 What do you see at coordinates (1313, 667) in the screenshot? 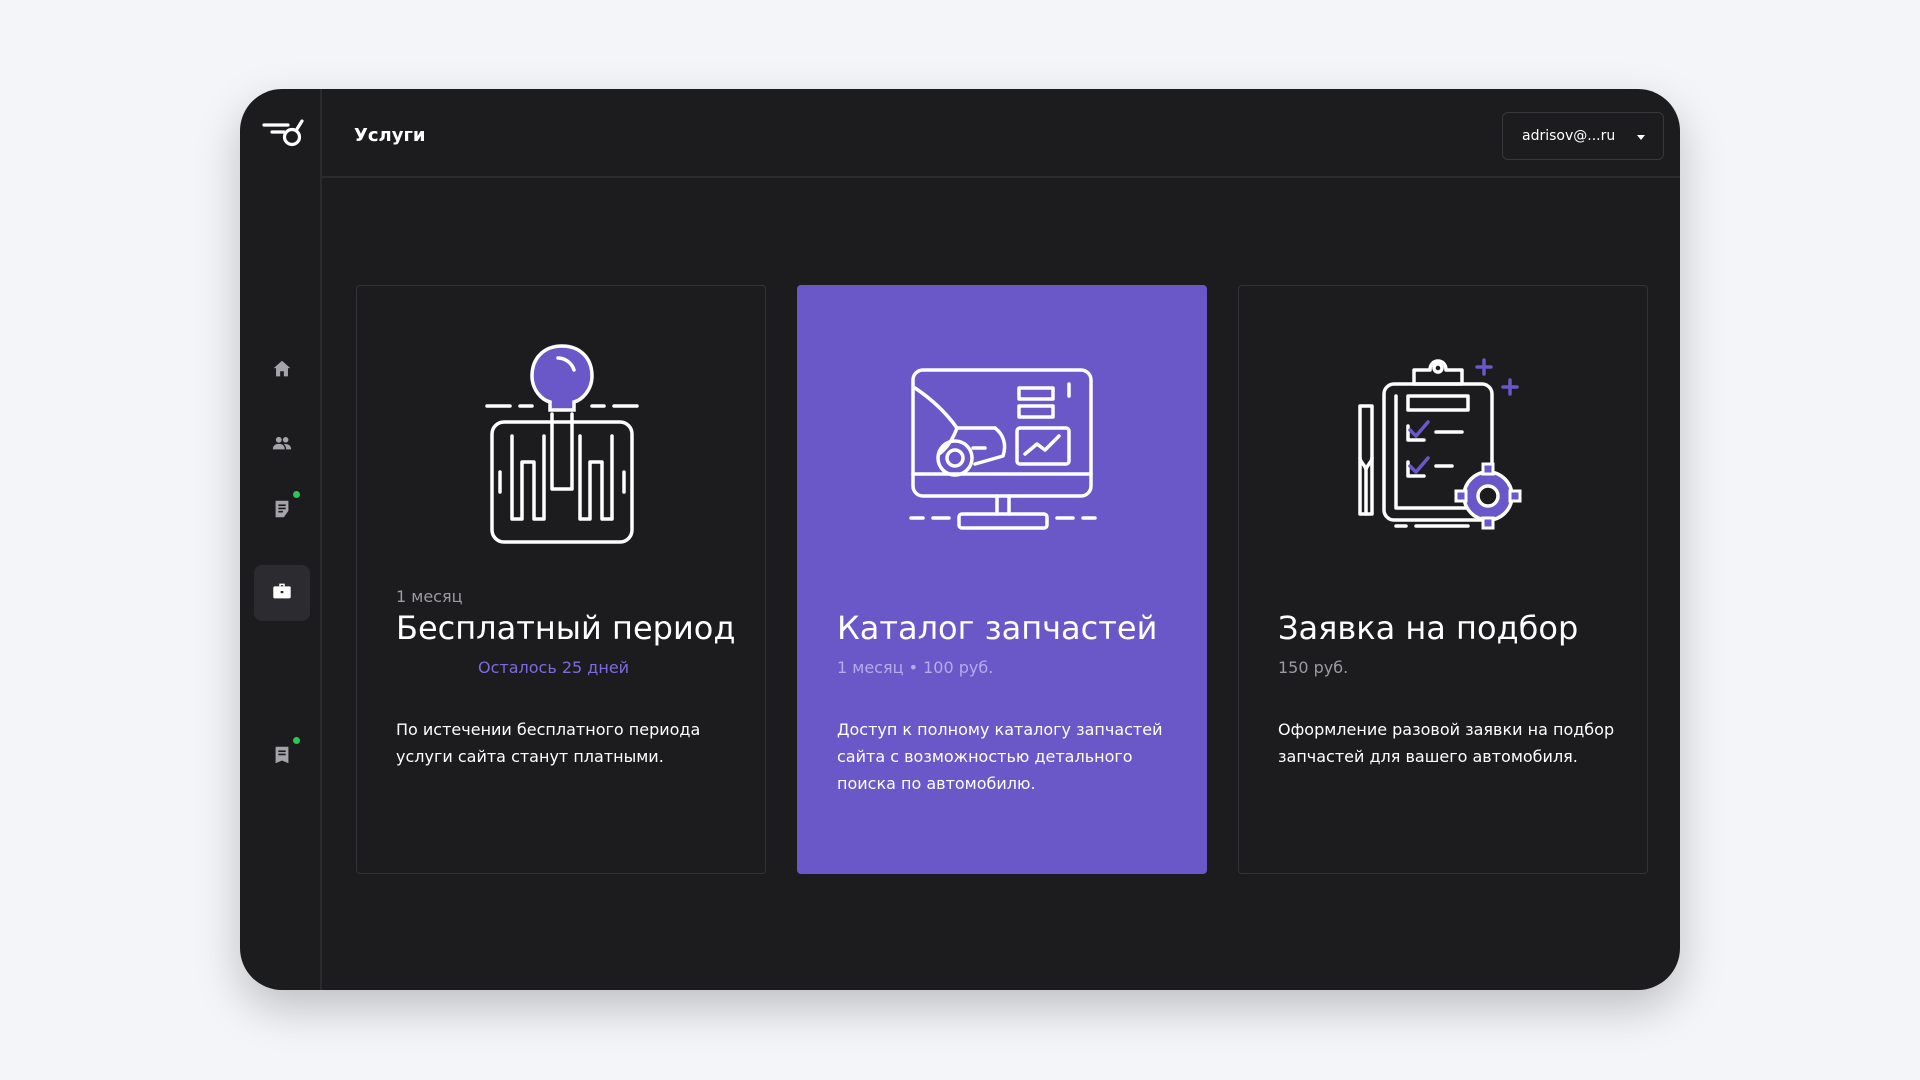
I see `card-subtitle: 150 руб.` at bounding box center [1313, 667].